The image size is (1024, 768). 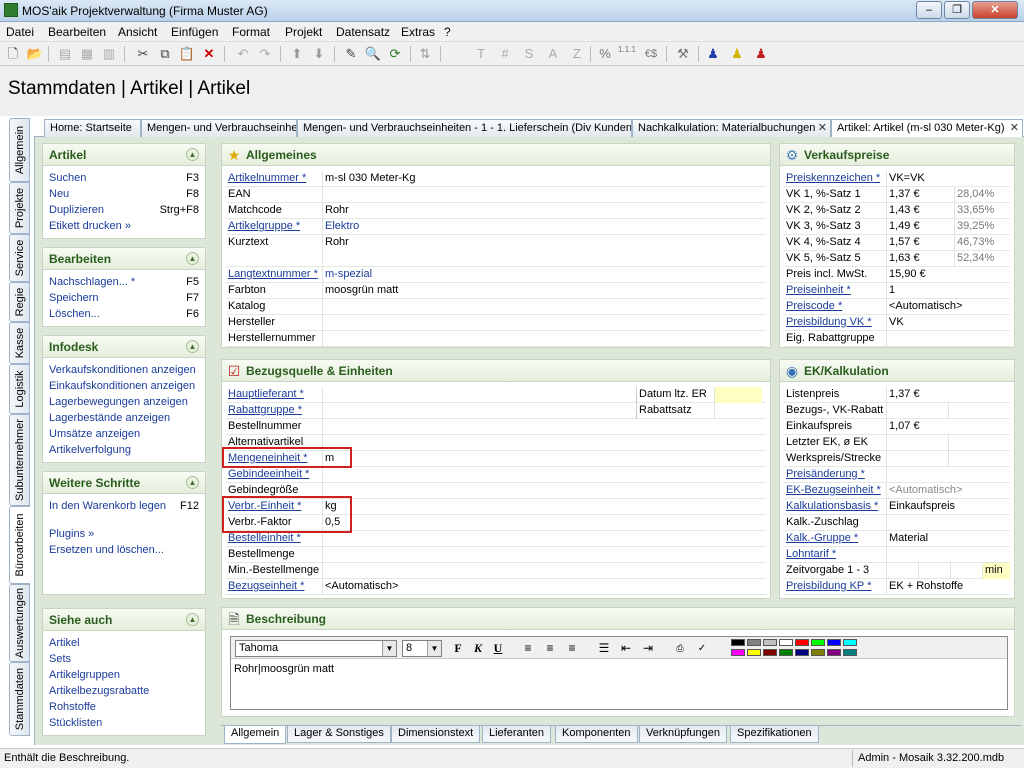 What do you see at coordinates (19, 389) in the screenshot?
I see `vtab-logistik: Logistik` at bounding box center [19, 389].